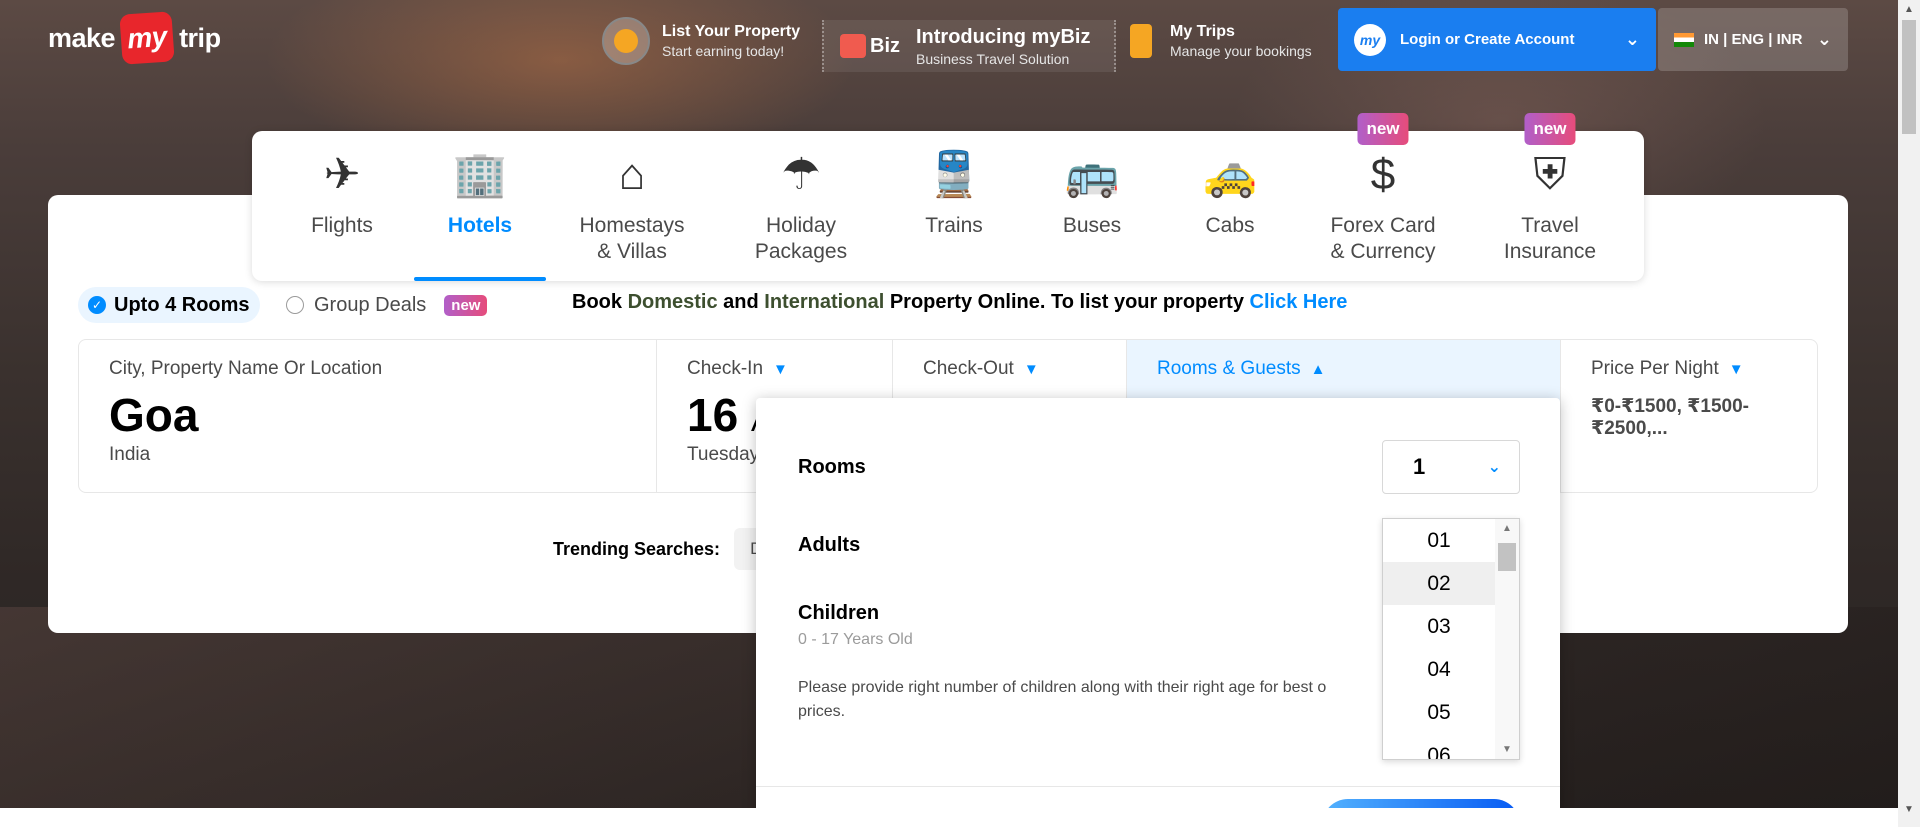 Image resolution: width=1920 pixels, height=827 pixels. Describe the element at coordinates (1299, 302) in the screenshot. I see `click-here-link: Click Here` at that location.